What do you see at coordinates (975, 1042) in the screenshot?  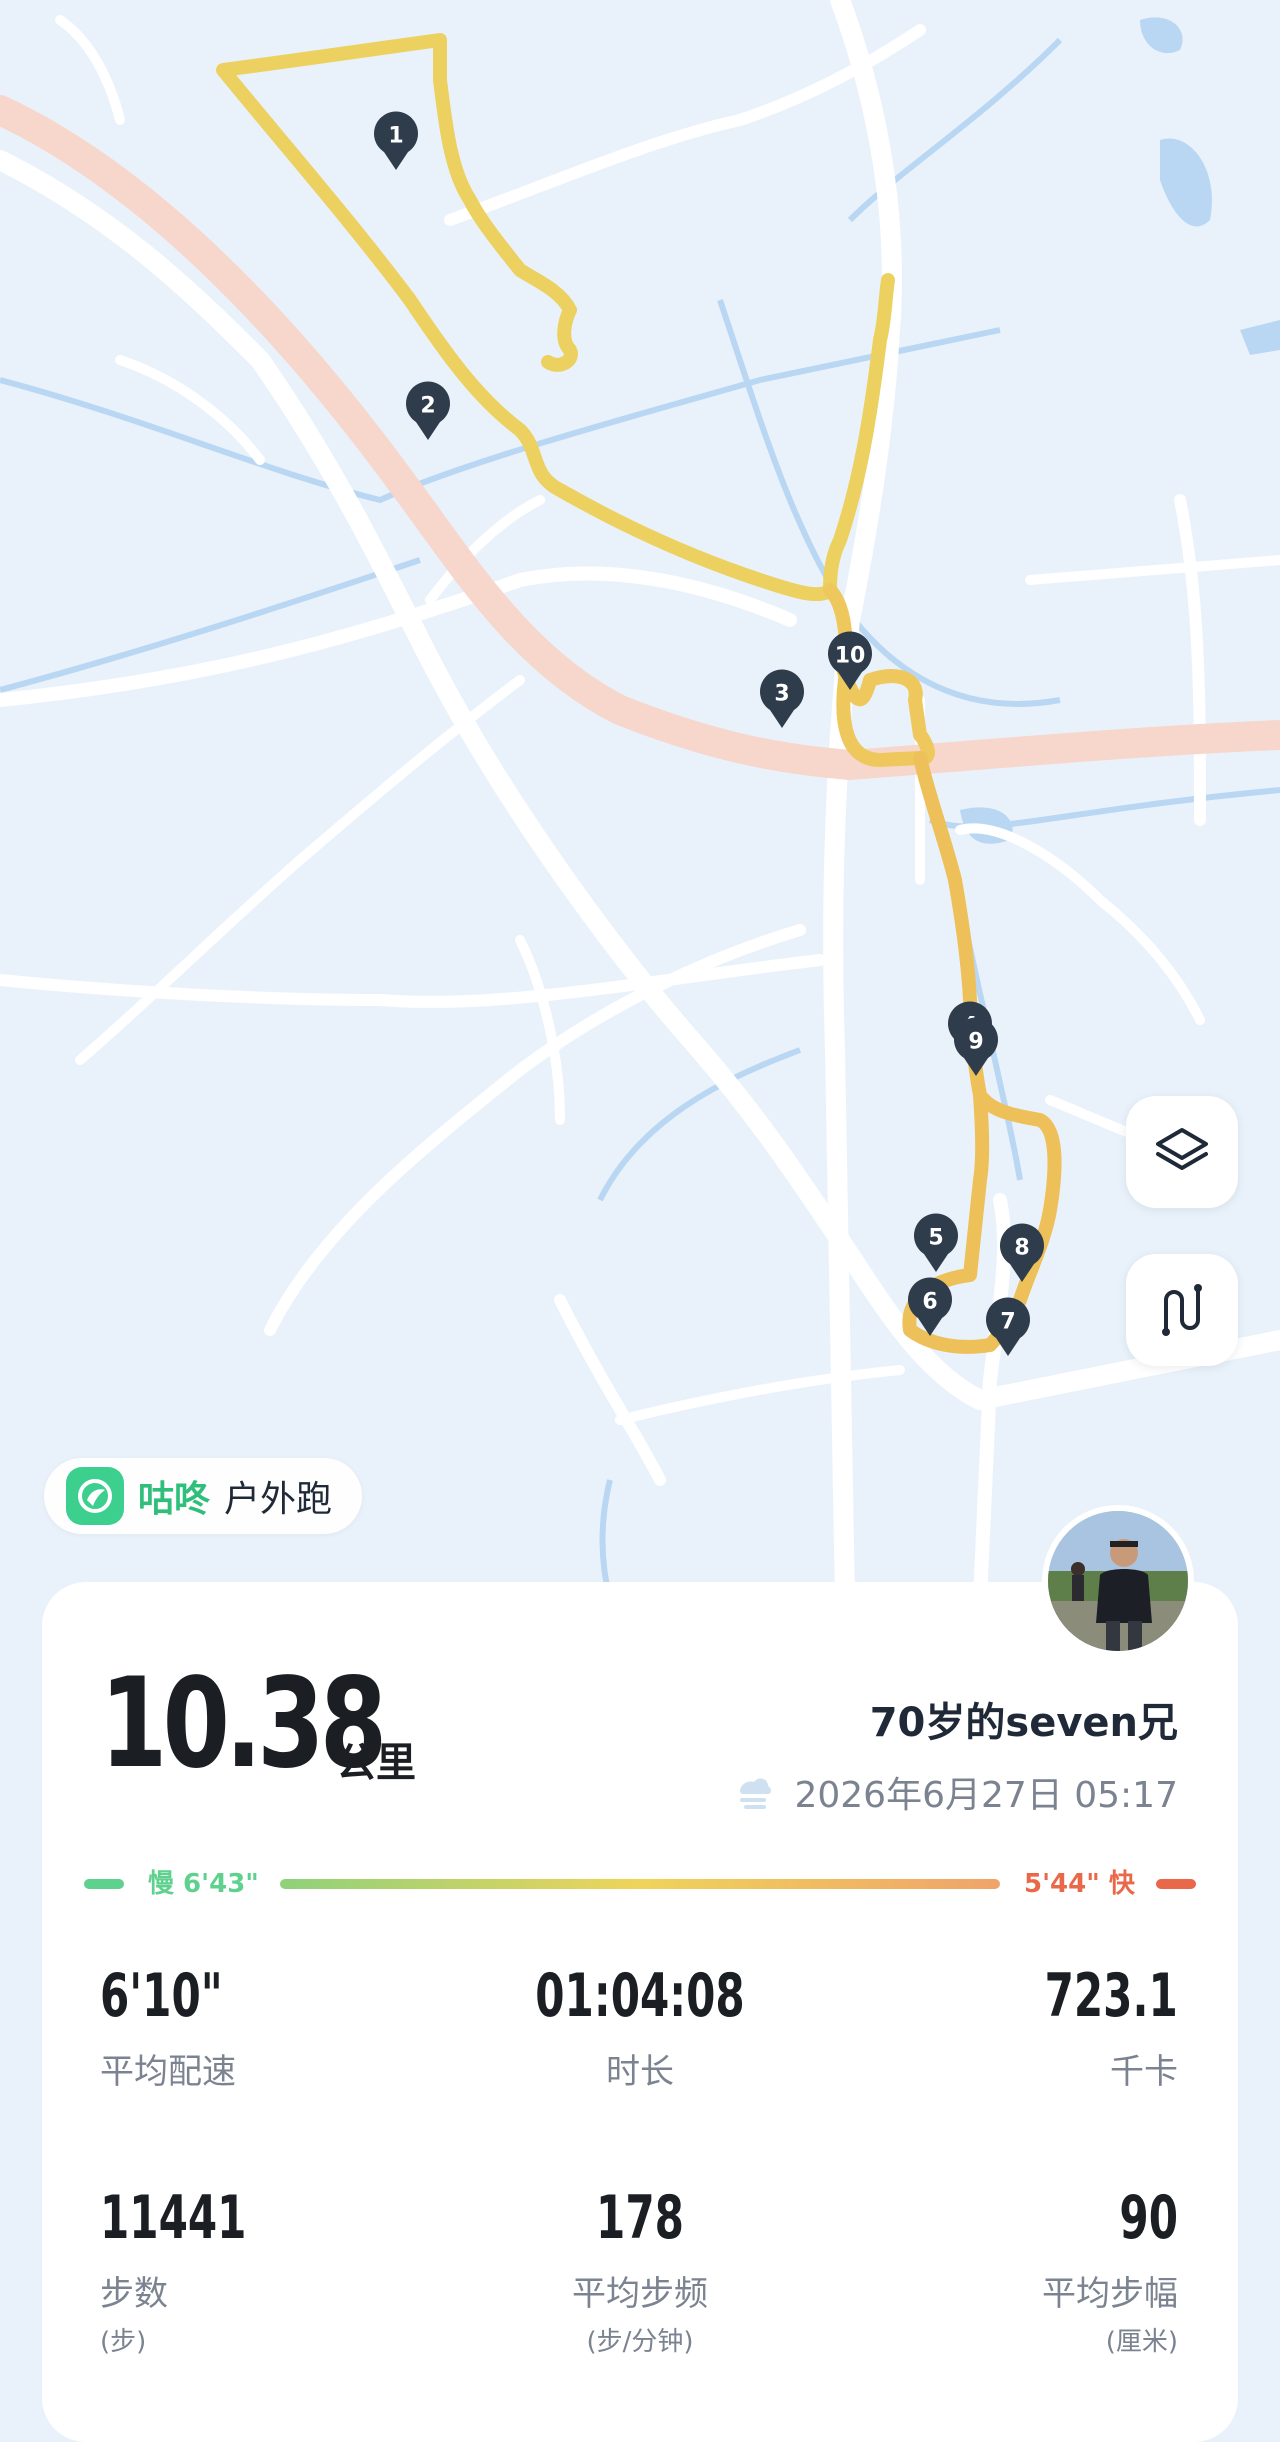 I see `route-marker-label: 9` at bounding box center [975, 1042].